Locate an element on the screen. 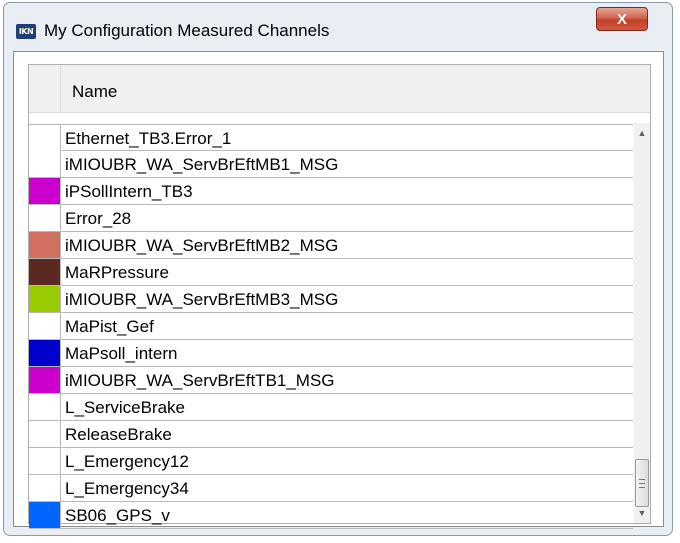 This screenshot has height=543, width=680. channel-name: MaRPressure is located at coordinates (117, 272).